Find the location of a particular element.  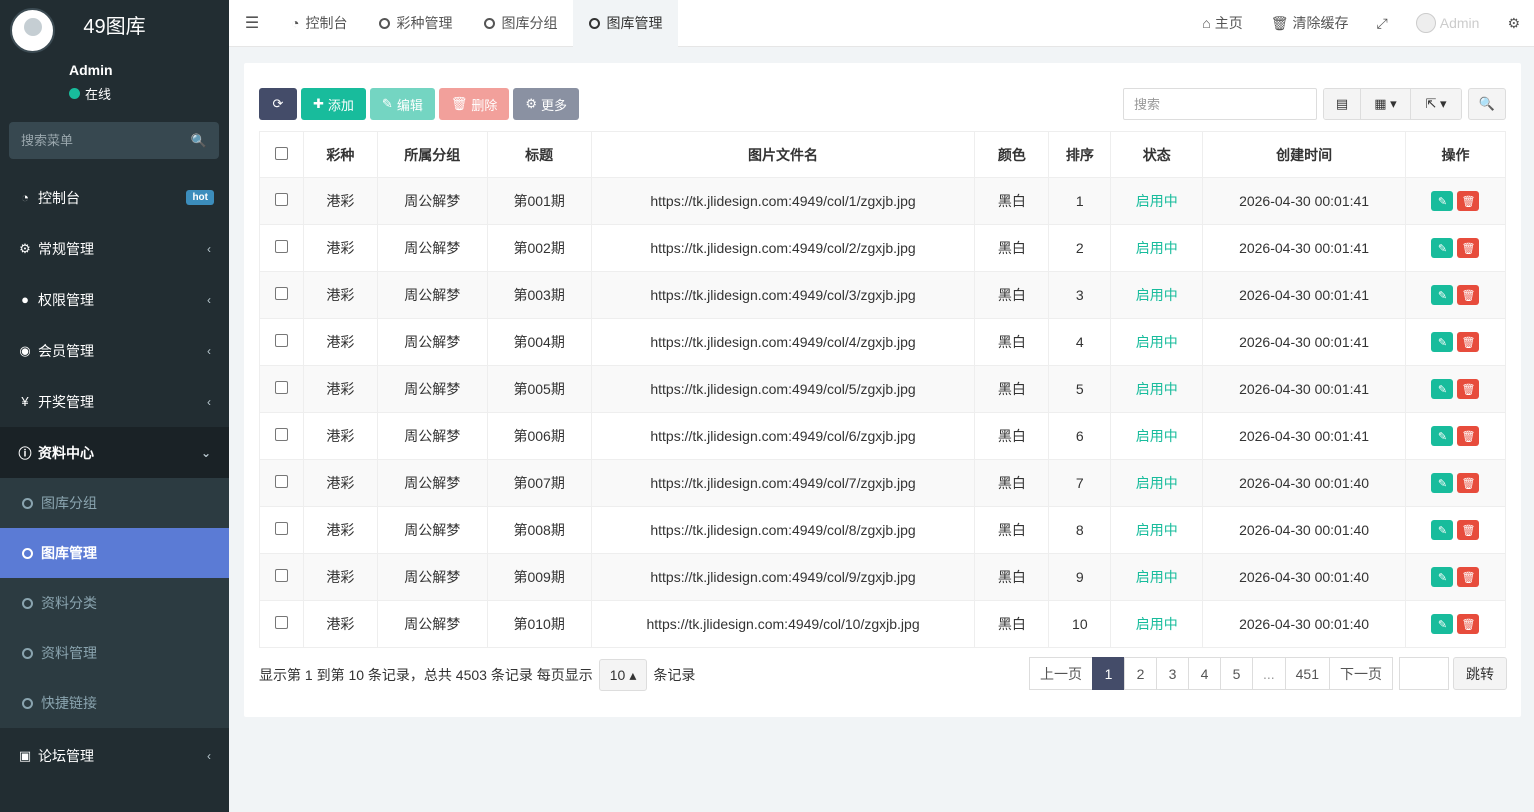

column-header: 标题 is located at coordinates (539, 154).